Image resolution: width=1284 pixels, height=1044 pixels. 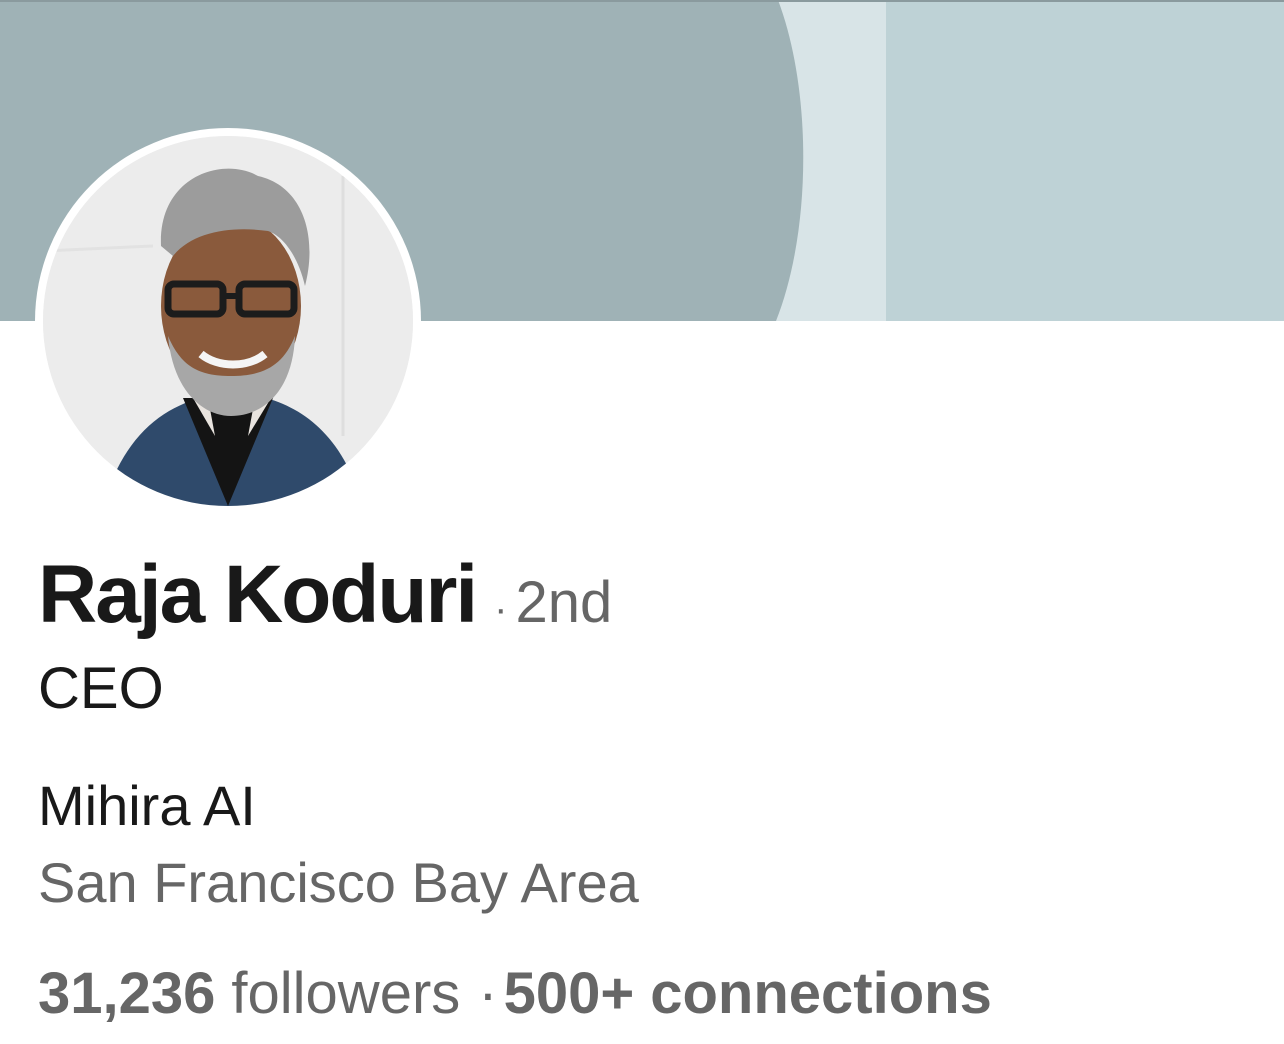 I want to click on current-company: Mihira AI, so click(x=147, y=805).